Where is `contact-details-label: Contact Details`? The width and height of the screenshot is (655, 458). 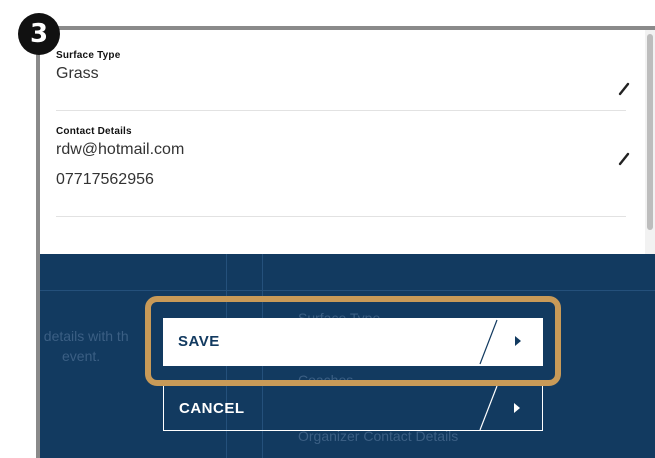 contact-details-label: Contact Details is located at coordinates (94, 131).